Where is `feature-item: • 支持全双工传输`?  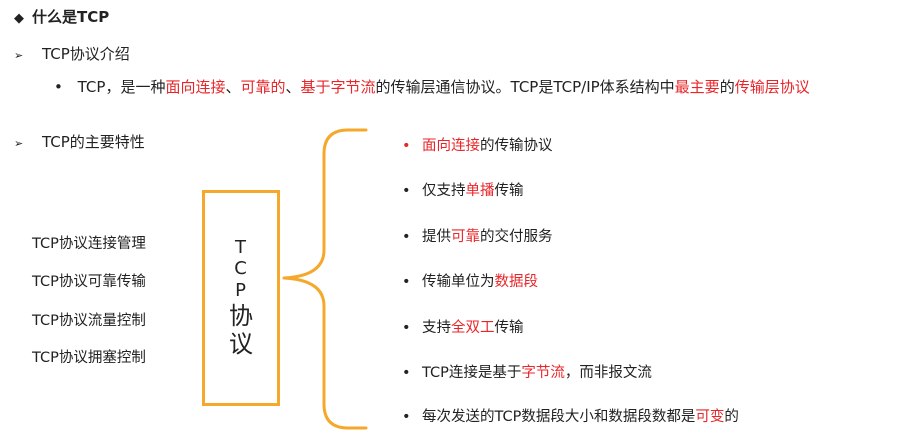
feature-item: • 支持全双工传输 is located at coordinates (463, 326).